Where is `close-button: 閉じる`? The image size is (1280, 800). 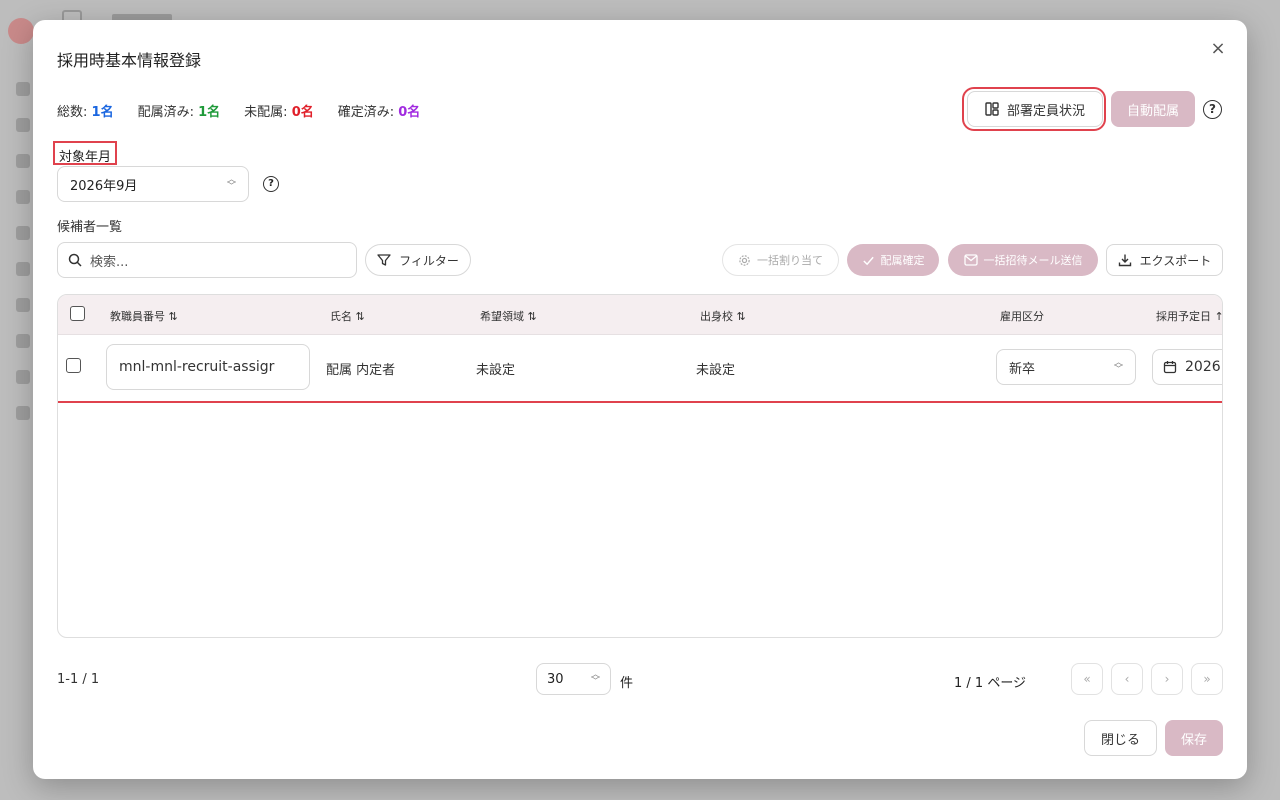 close-button: 閉じる is located at coordinates (1120, 738).